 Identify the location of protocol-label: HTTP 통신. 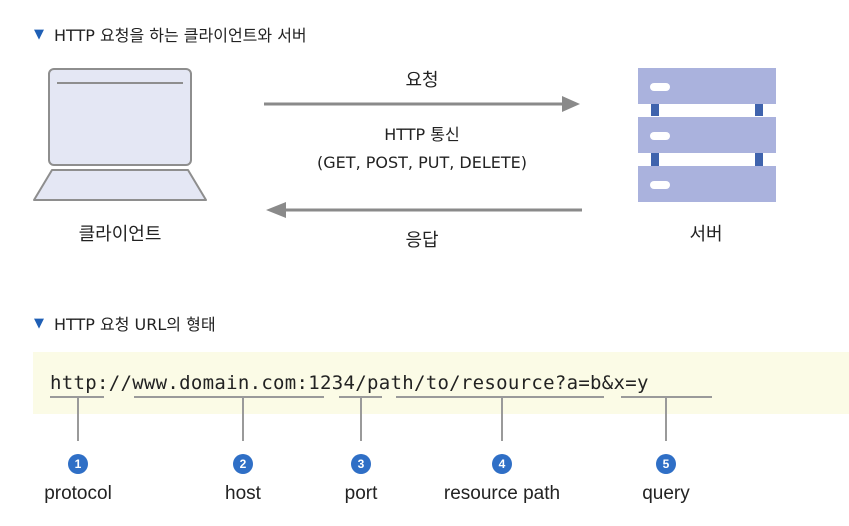
(422, 134).